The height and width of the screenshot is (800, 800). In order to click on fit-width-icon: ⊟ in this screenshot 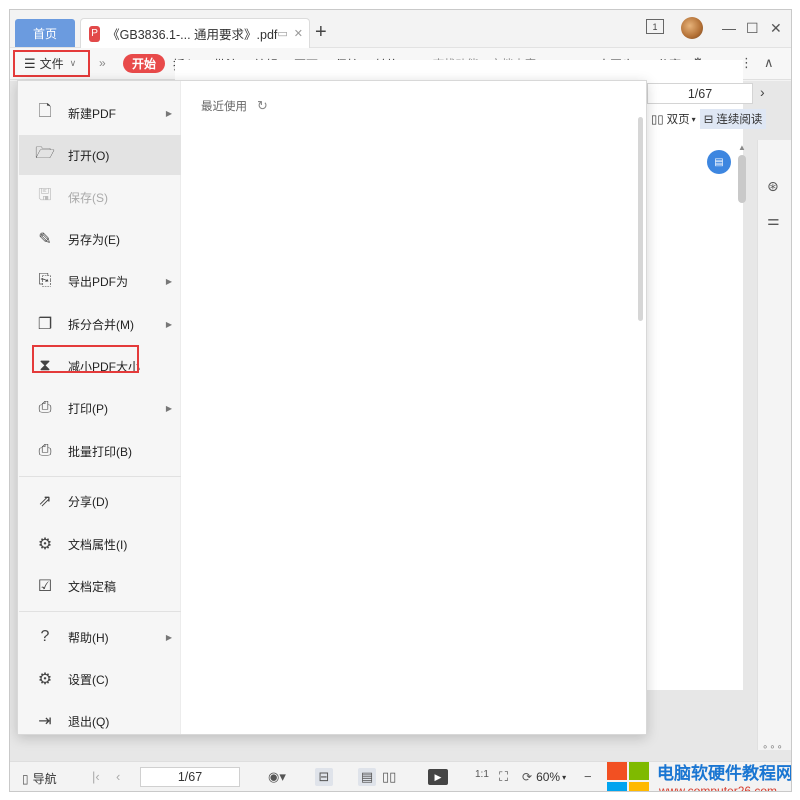, I will do `click(324, 777)`.